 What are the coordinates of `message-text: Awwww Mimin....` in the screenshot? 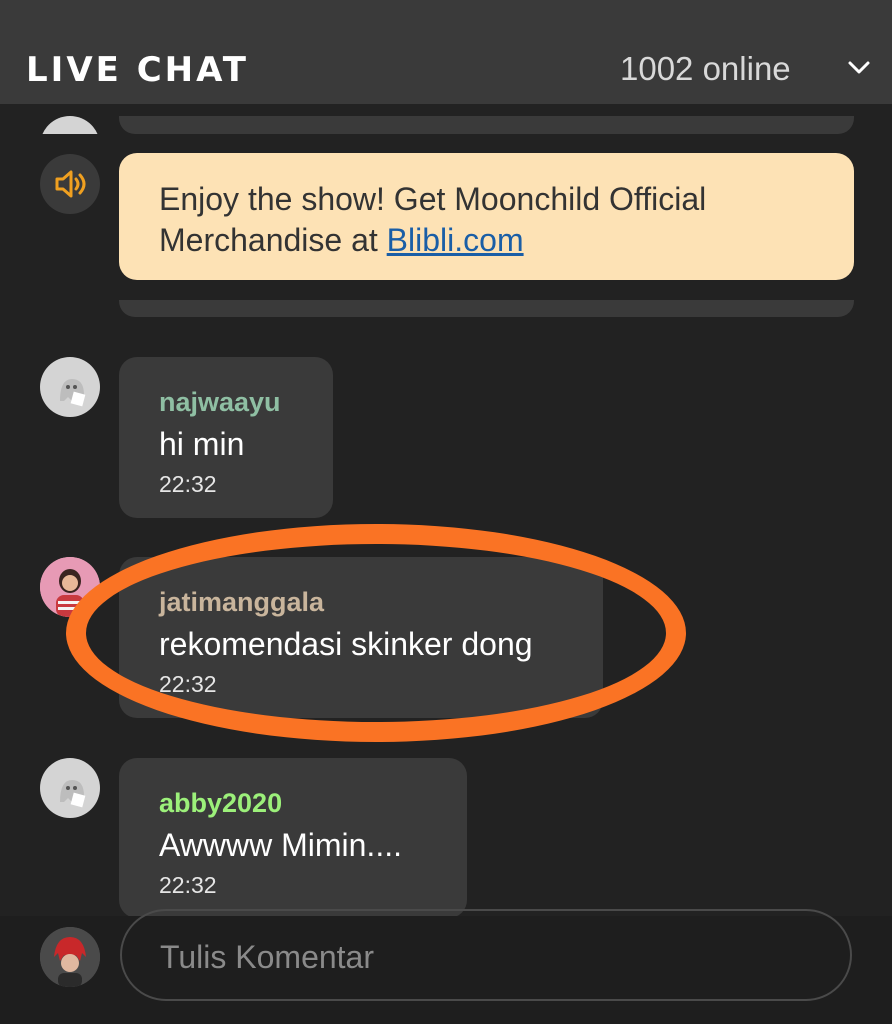 It's located at (280, 845).